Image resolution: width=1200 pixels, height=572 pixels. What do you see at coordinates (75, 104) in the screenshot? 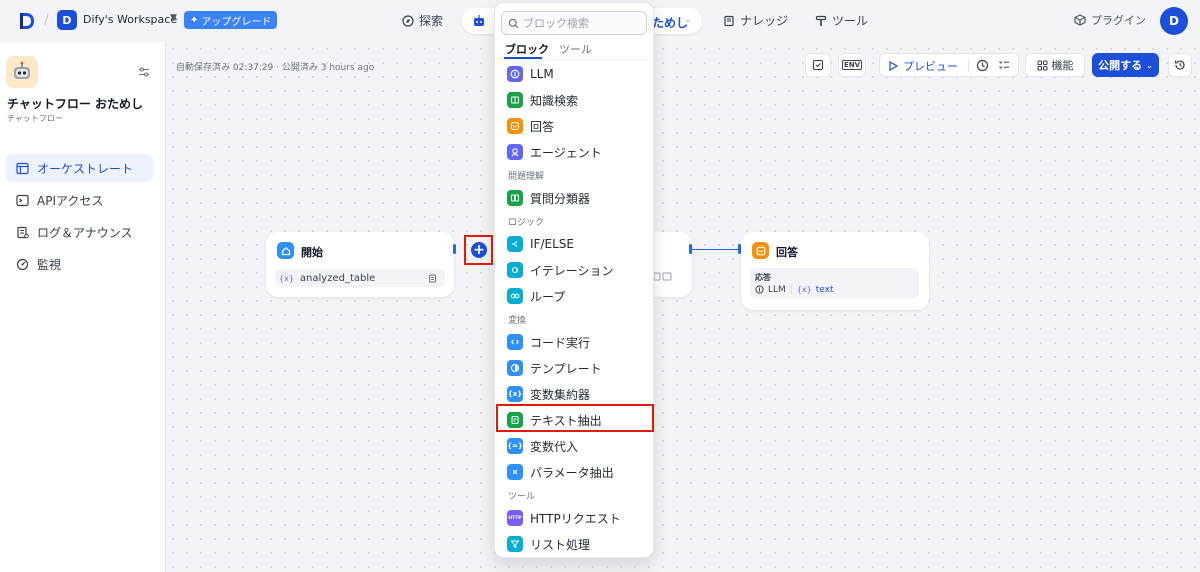
I see `app-name: チャットフロー おためし` at bounding box center [75, 104].